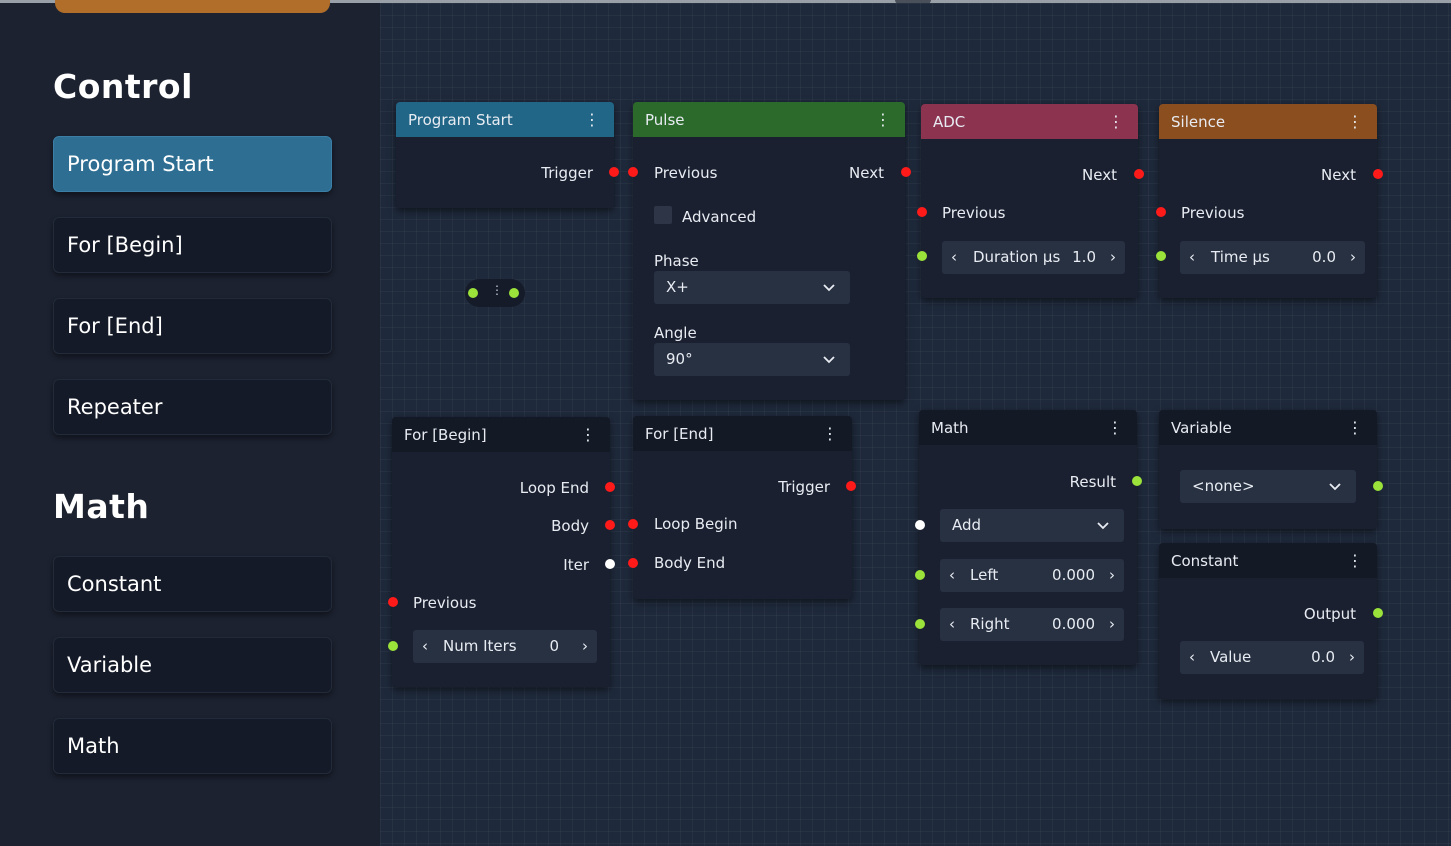 The width and height of the screenshot is (1451, 846). I want to click on silence-next-port, so click(1378, 174).